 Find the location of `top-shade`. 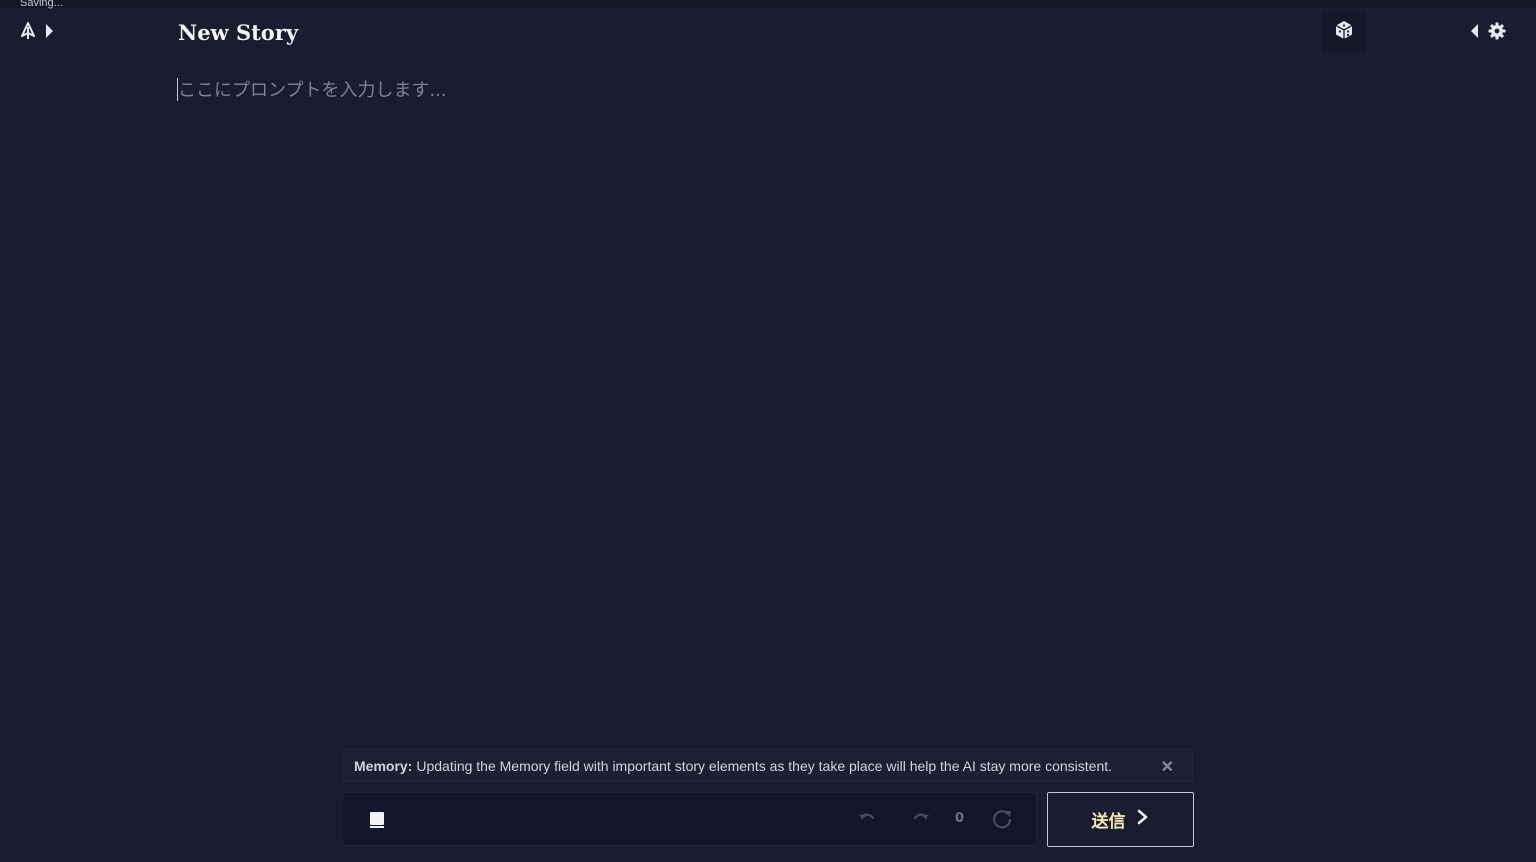

top-shade is located at coordinates (768, 4).